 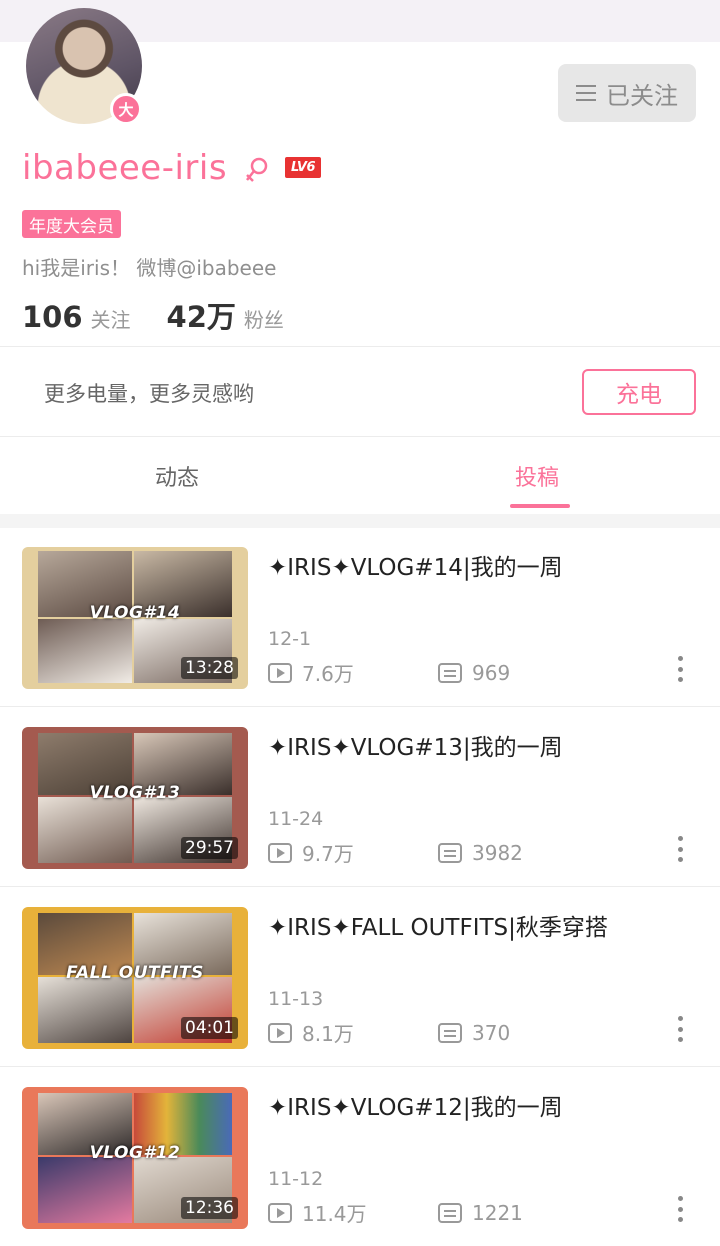 What do you see at coordinates (153, 315) in the screenshot?
I see `profile-stats: 106 关注 42万 粉丝` at bounding box center [153, 315].